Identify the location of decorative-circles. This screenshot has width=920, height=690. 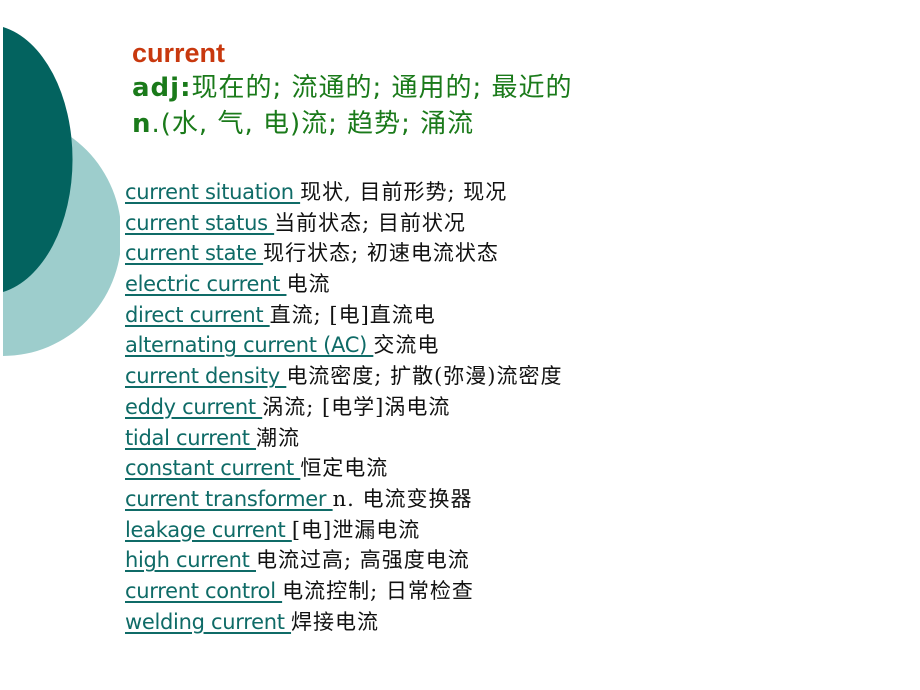
(61, 191).